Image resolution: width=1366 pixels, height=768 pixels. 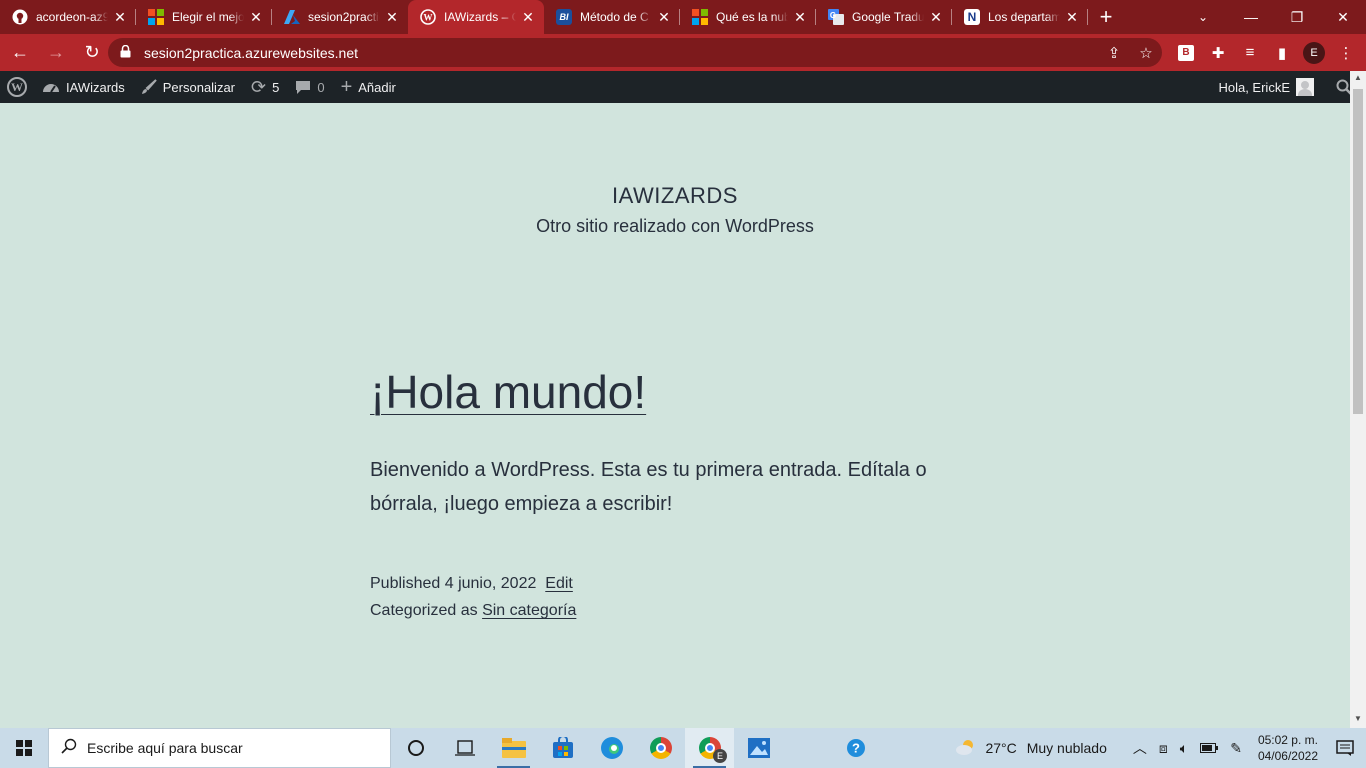 I want to click on wp-logo-menu: W, so click(x=17, y=87).